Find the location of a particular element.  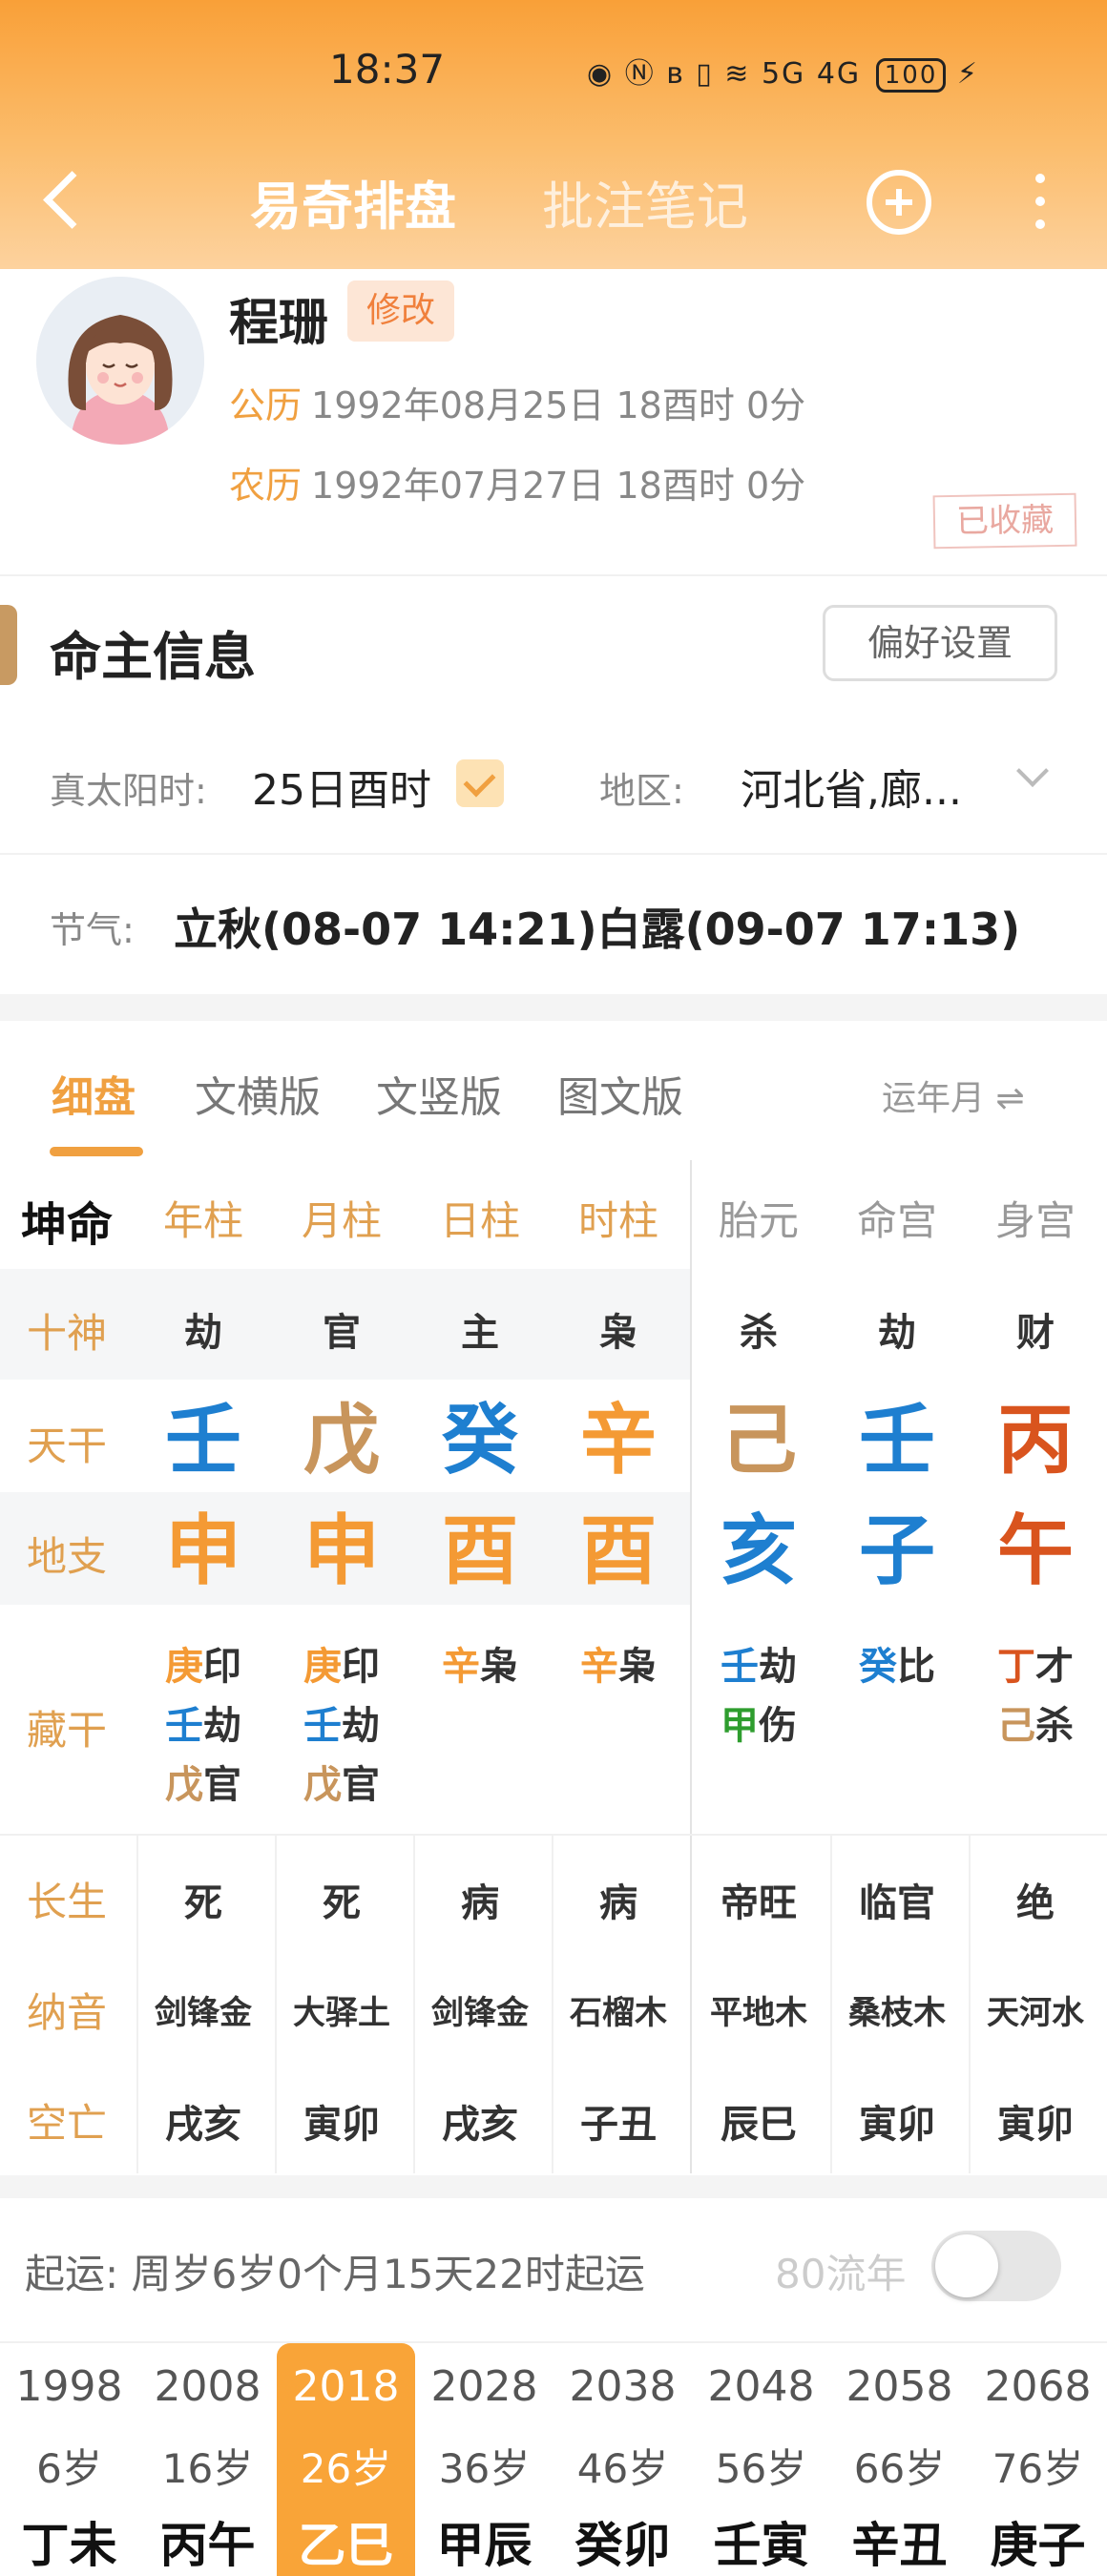

luck-pillar: 2058 66岁 辛丑 is located at coordinates (899, 2459).